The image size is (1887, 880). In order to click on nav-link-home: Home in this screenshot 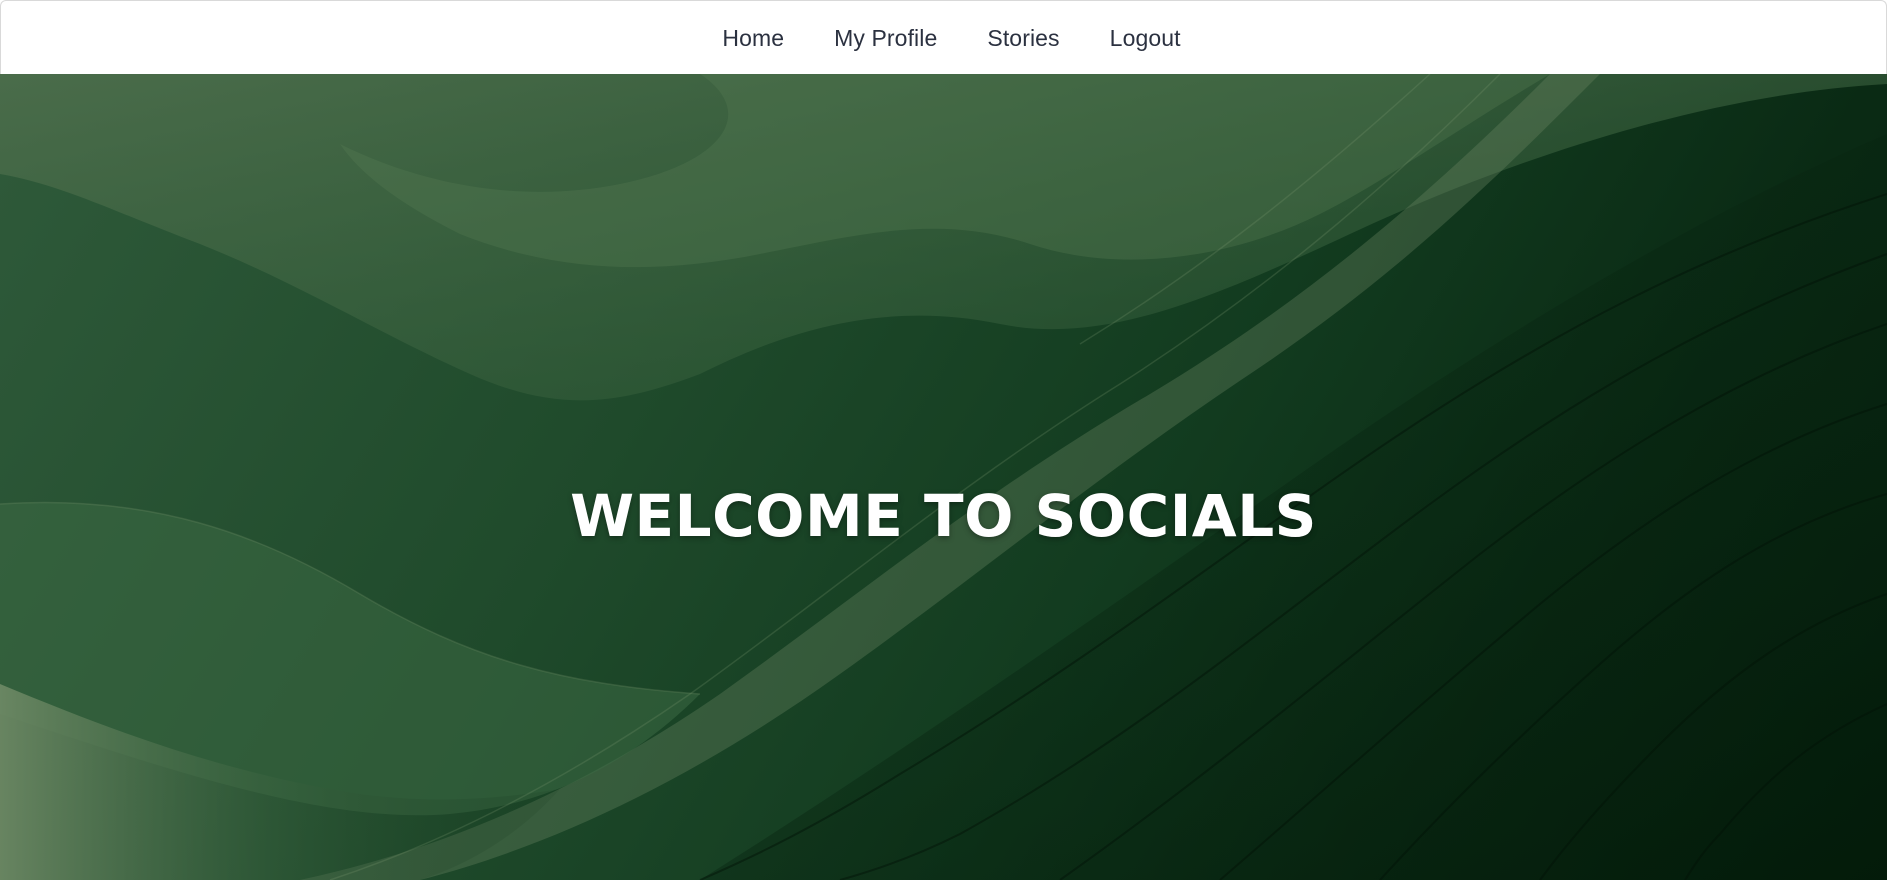, I will do `click(753, 38)`.